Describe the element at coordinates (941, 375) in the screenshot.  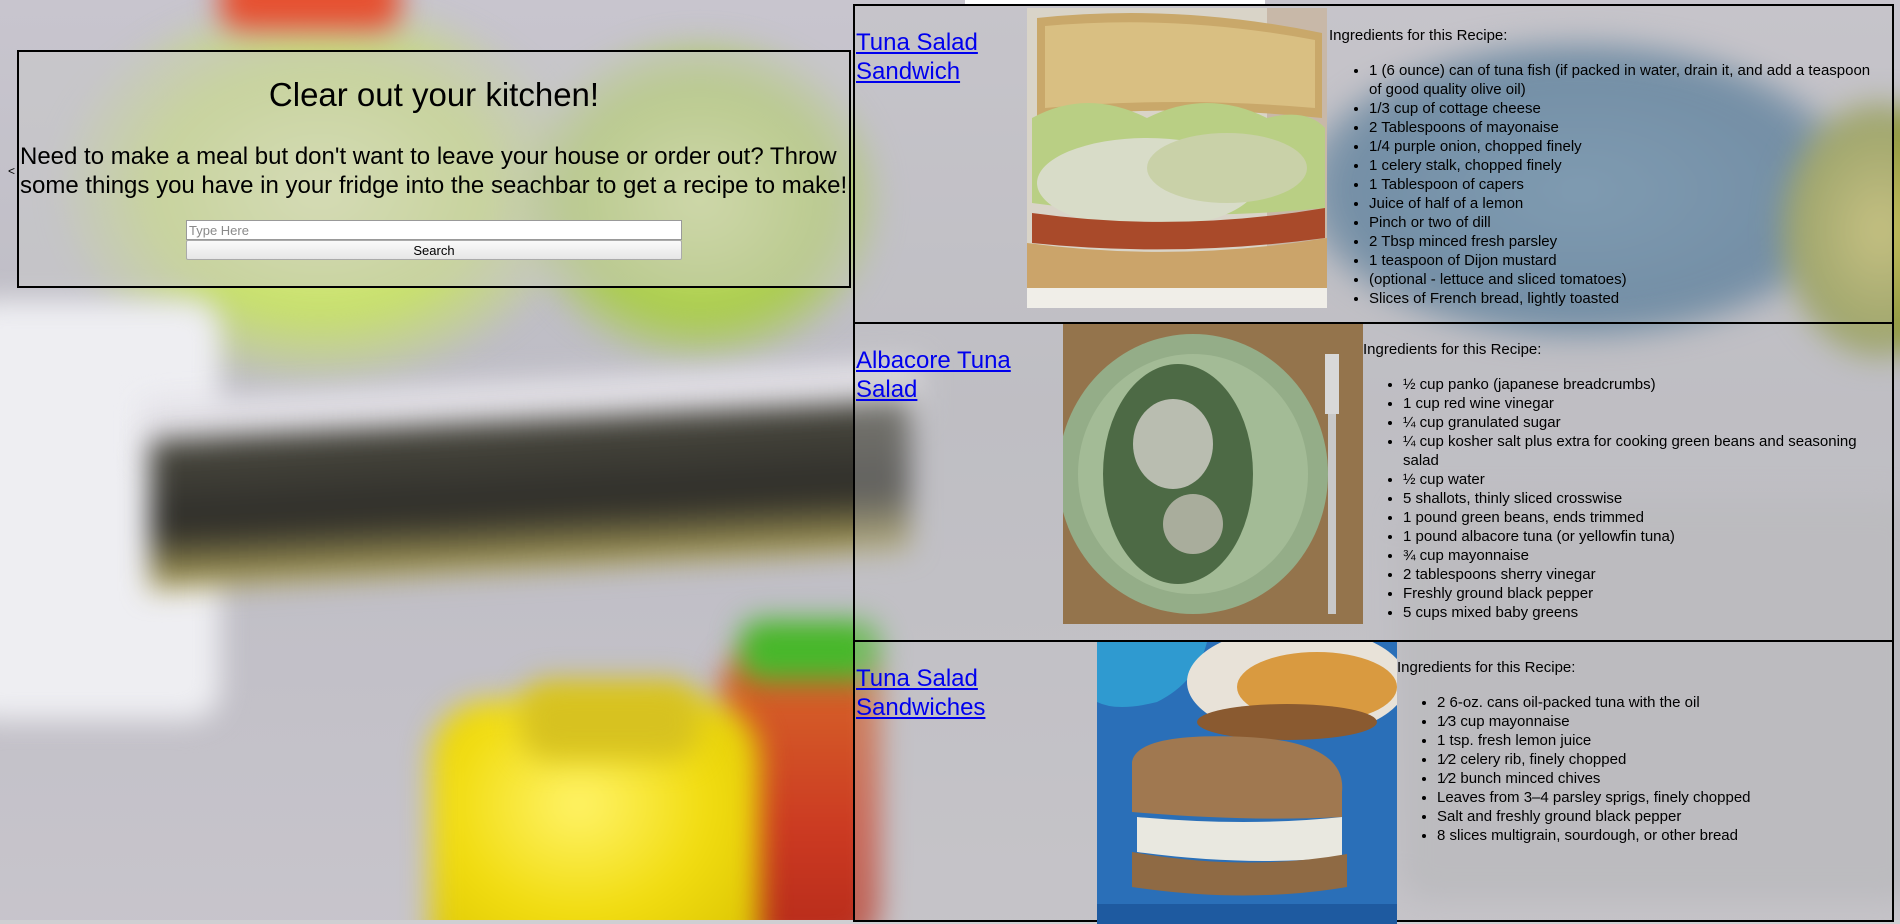
I see `recipe-title-link: Albacore Tuna Salad` at that location.